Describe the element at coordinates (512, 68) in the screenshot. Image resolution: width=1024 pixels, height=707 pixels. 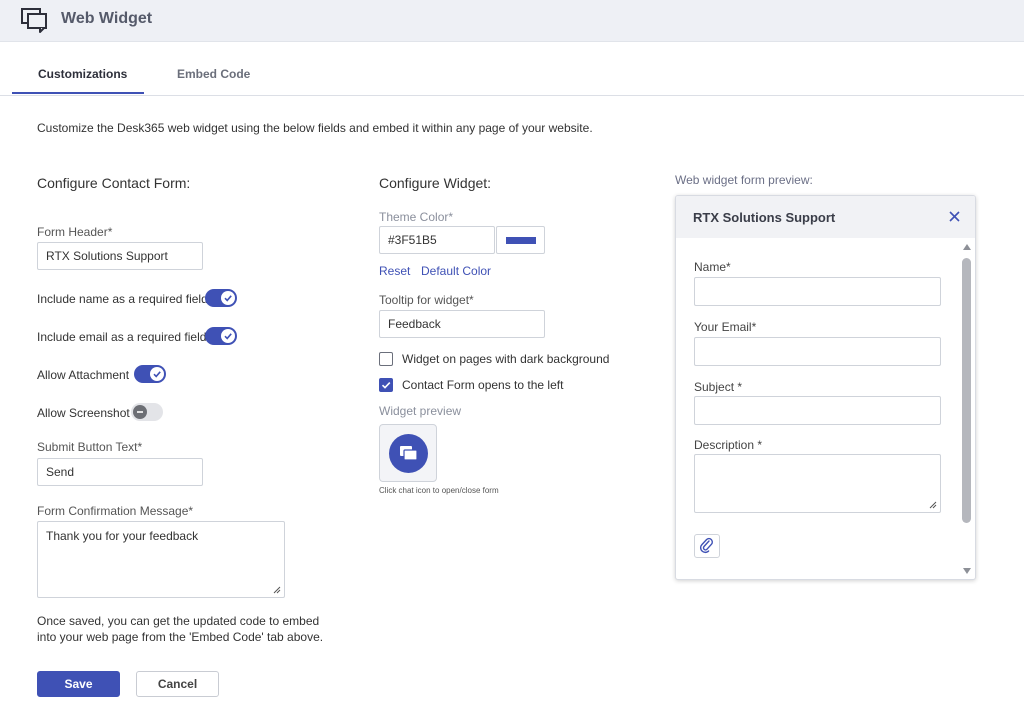
I see `tab-bar: Customizations Embed Code` at that location.